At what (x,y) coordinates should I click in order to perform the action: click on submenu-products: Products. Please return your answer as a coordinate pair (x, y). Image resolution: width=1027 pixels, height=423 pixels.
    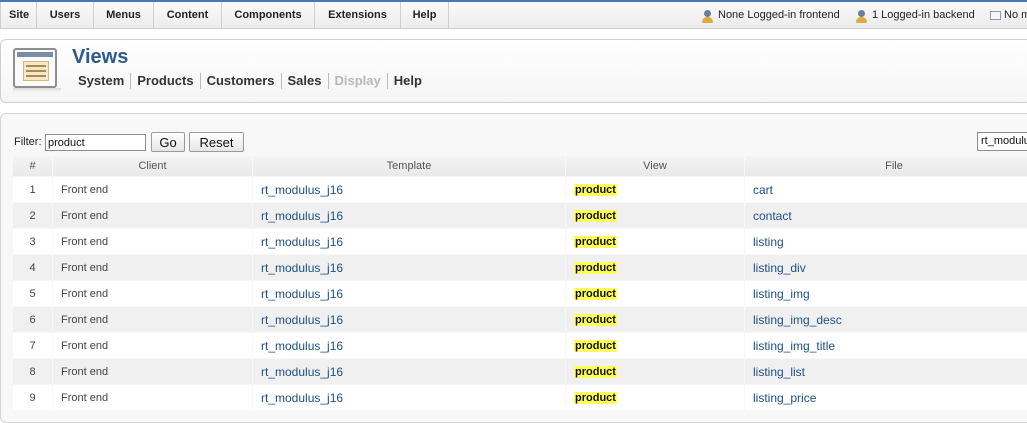
    Looking at the image, I should click on (164, 81).